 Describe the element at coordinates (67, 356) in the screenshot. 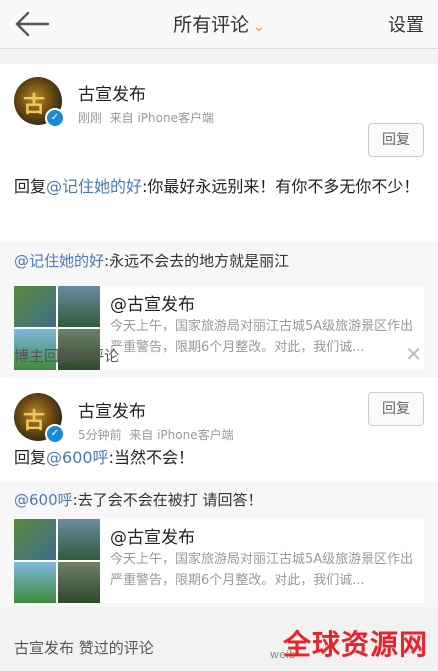

I see `section-title: 博主回复的评论` at that location.